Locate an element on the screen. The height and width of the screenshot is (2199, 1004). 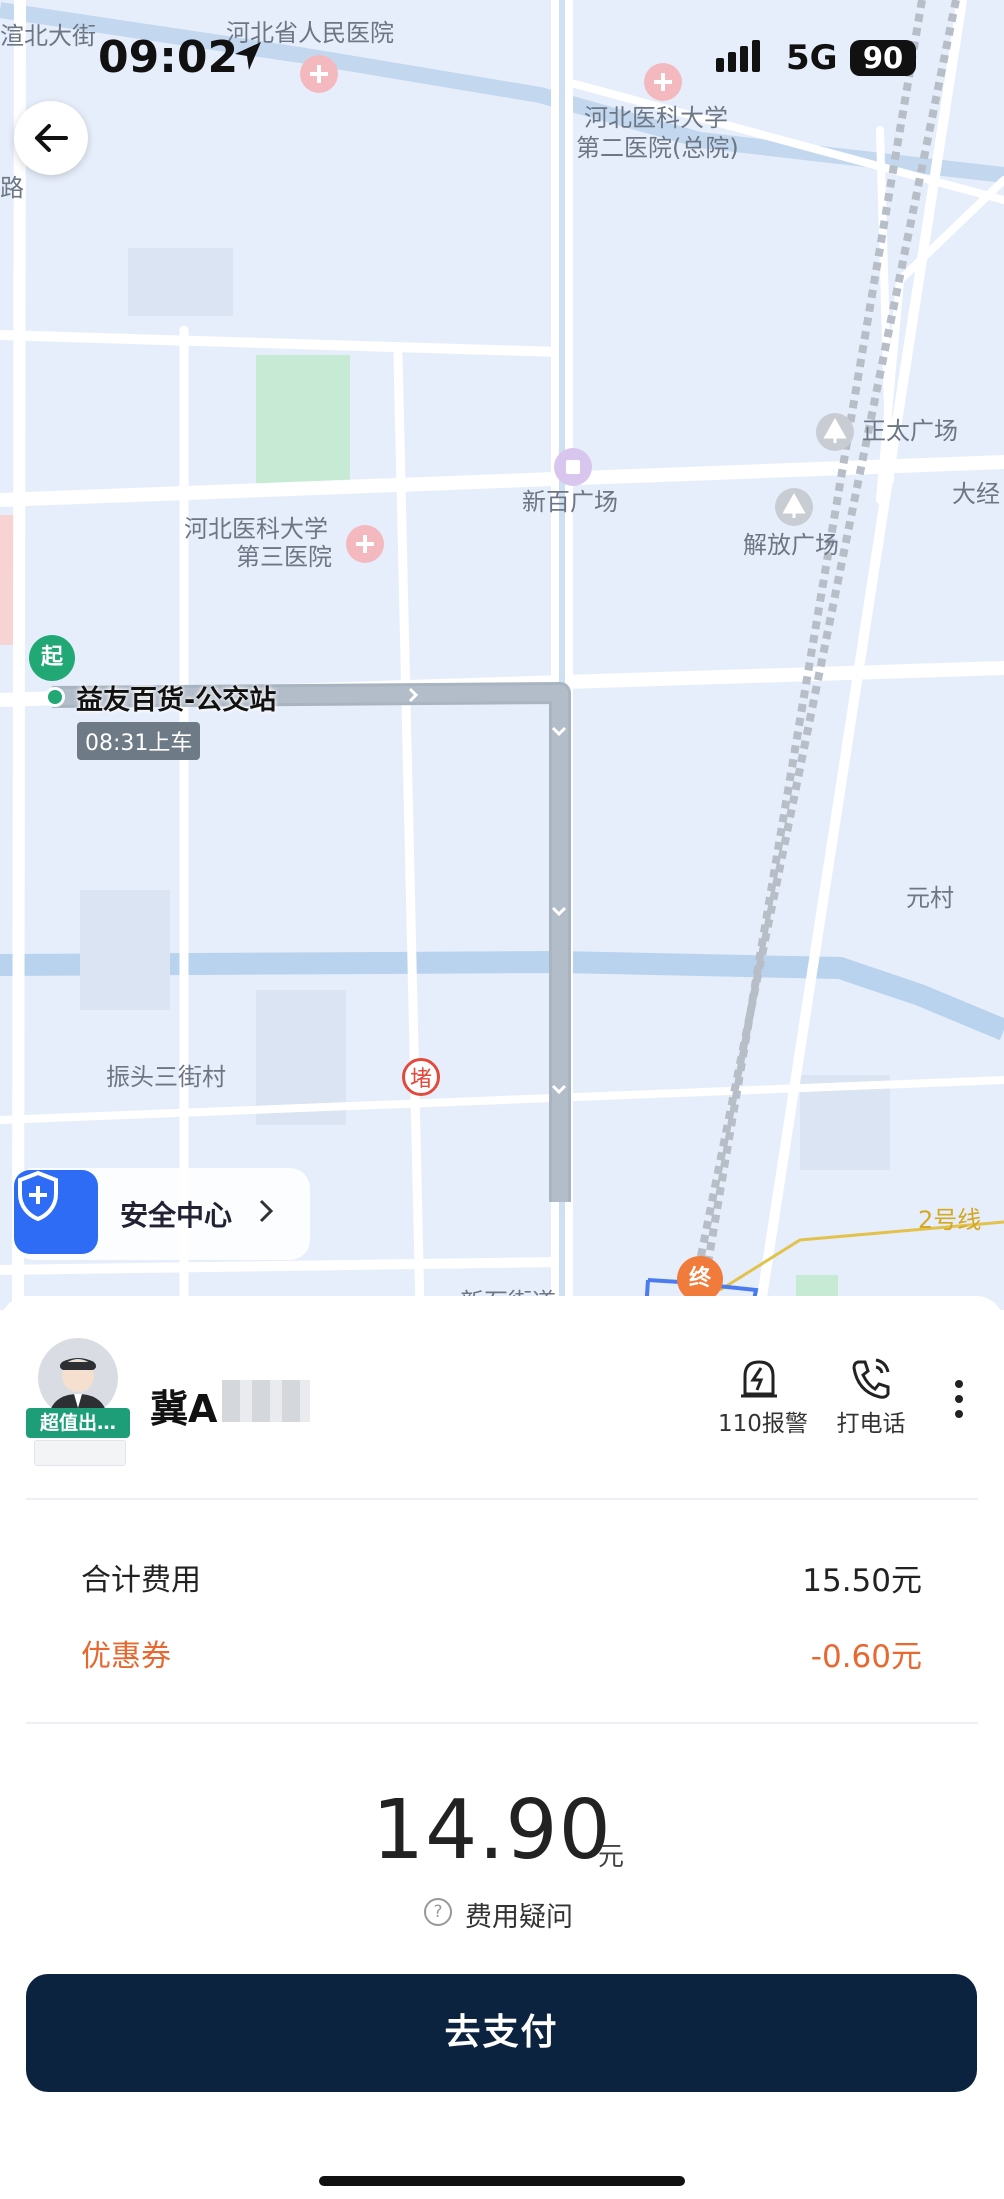
start-dot is located at coordinates (55, 697).